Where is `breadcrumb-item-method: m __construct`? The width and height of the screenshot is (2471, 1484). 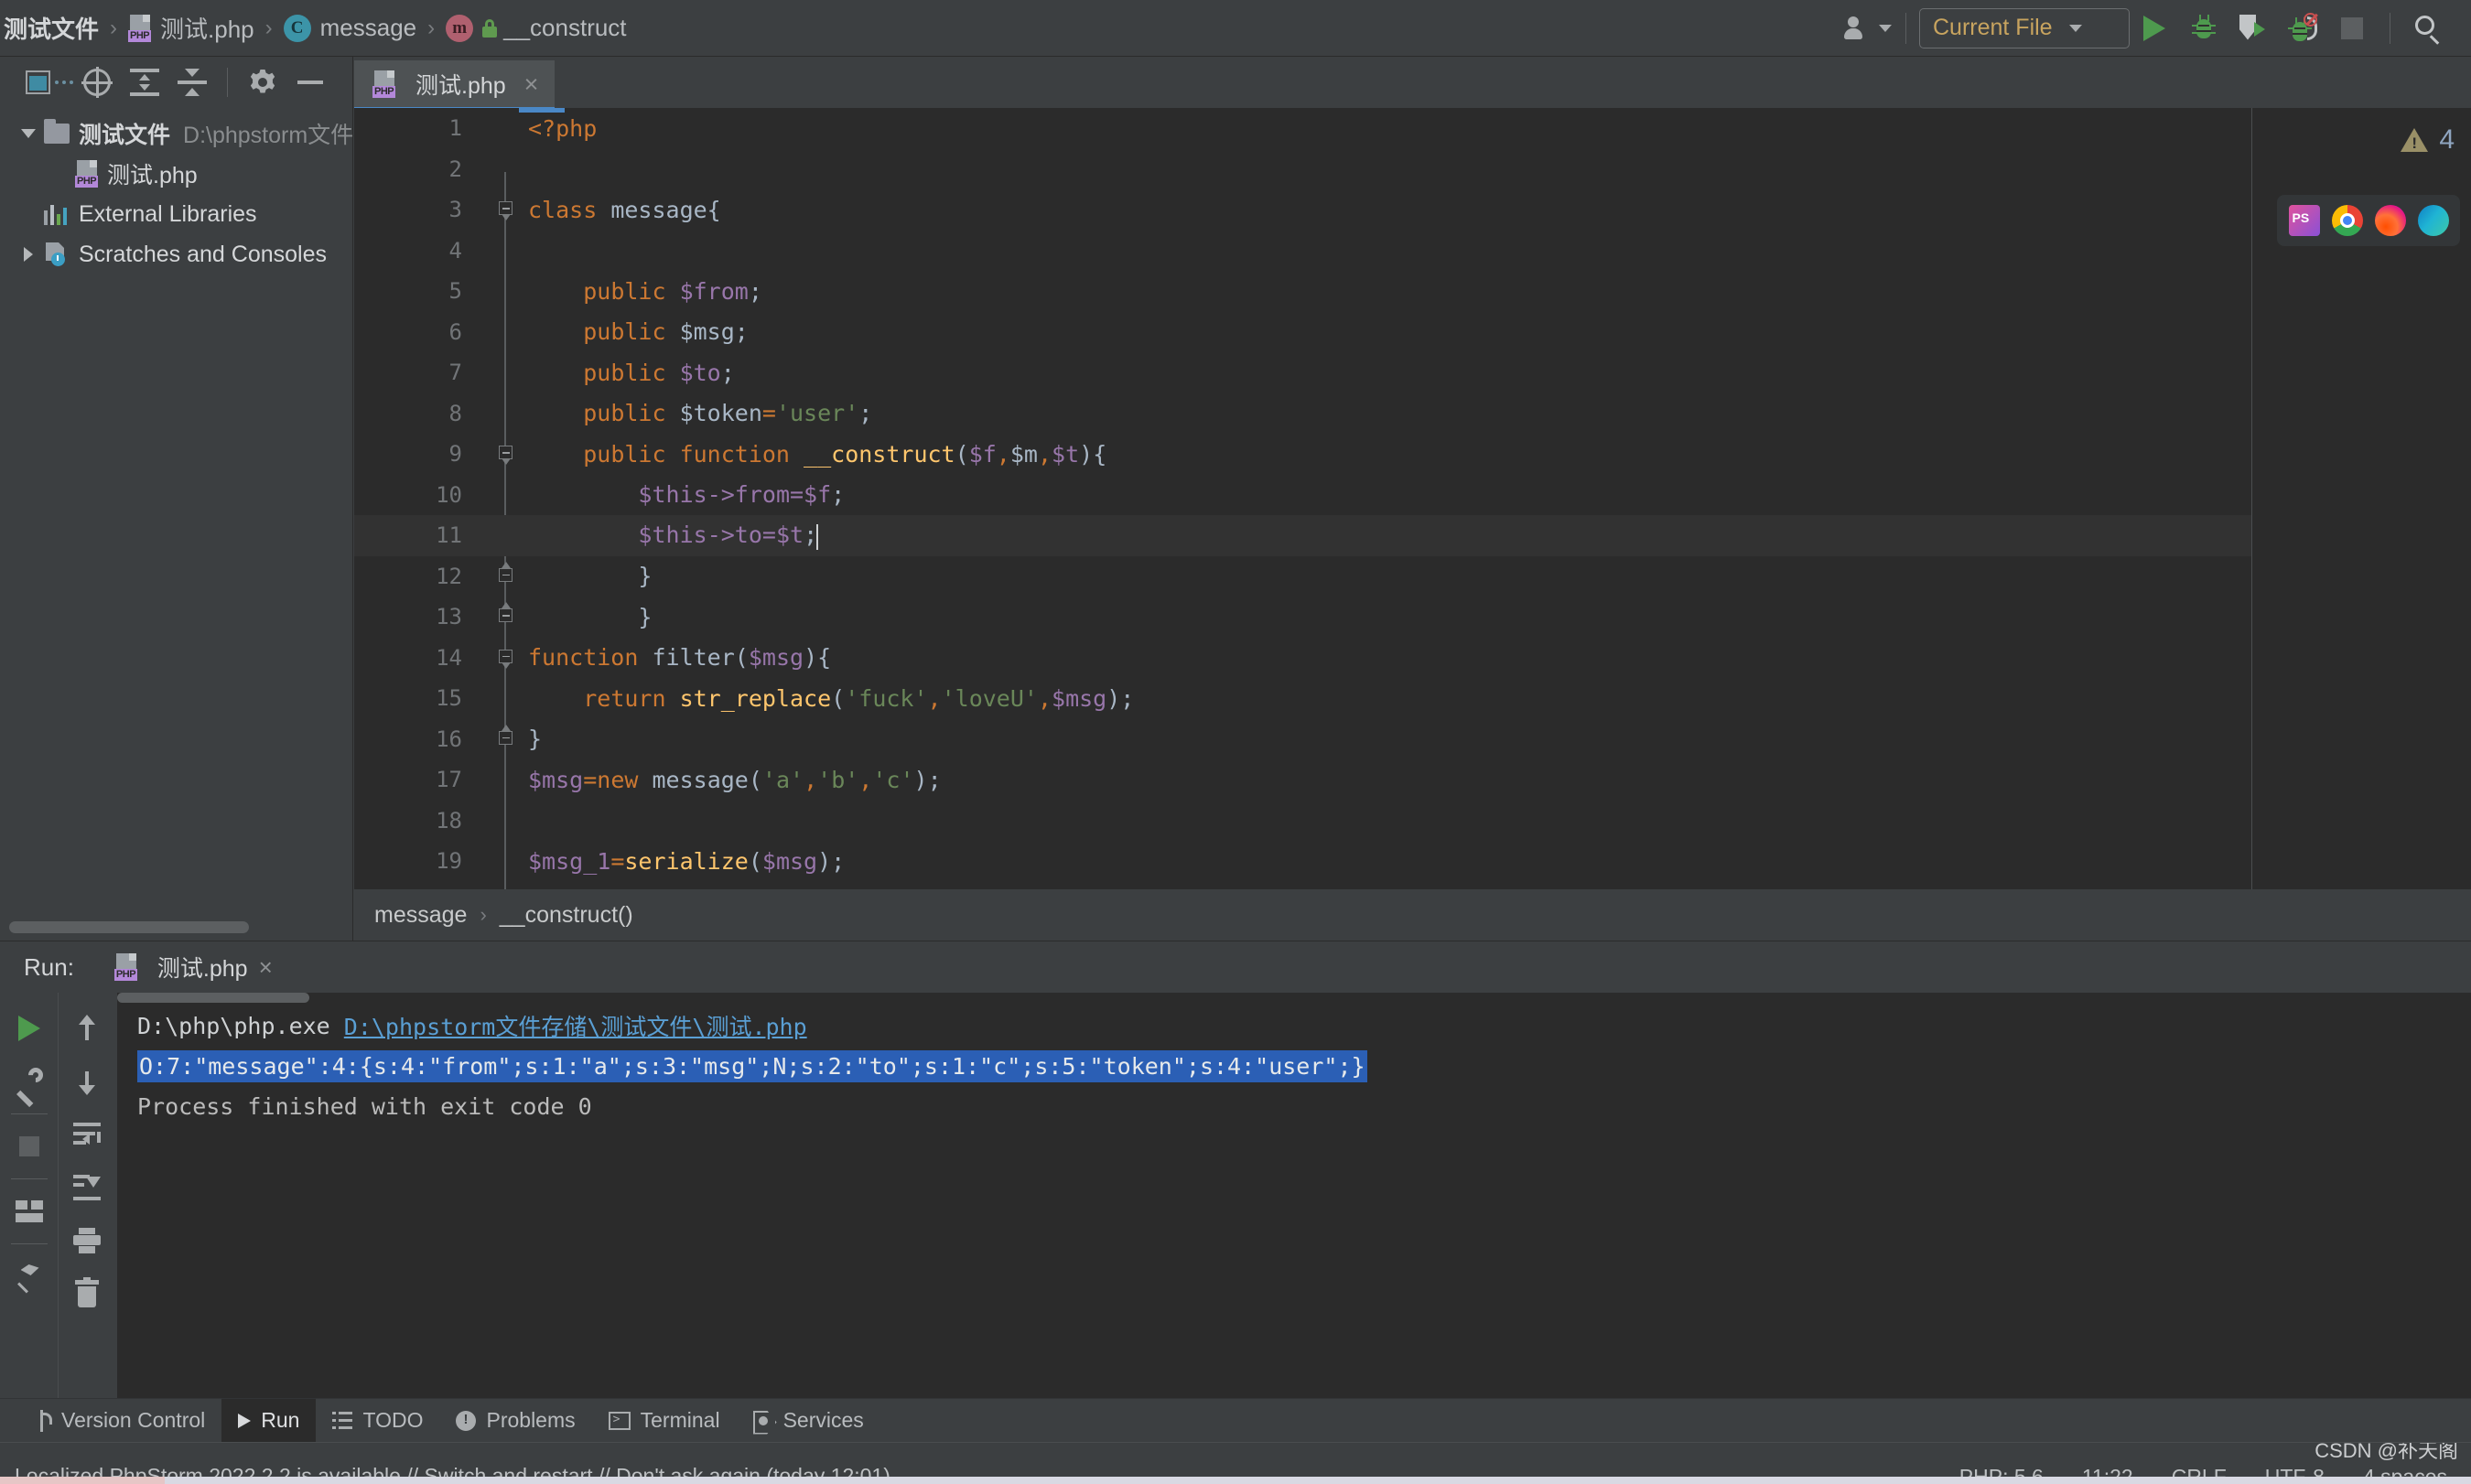
breadcrumb-item-method: m __construct is located at coordinates (537, 28).